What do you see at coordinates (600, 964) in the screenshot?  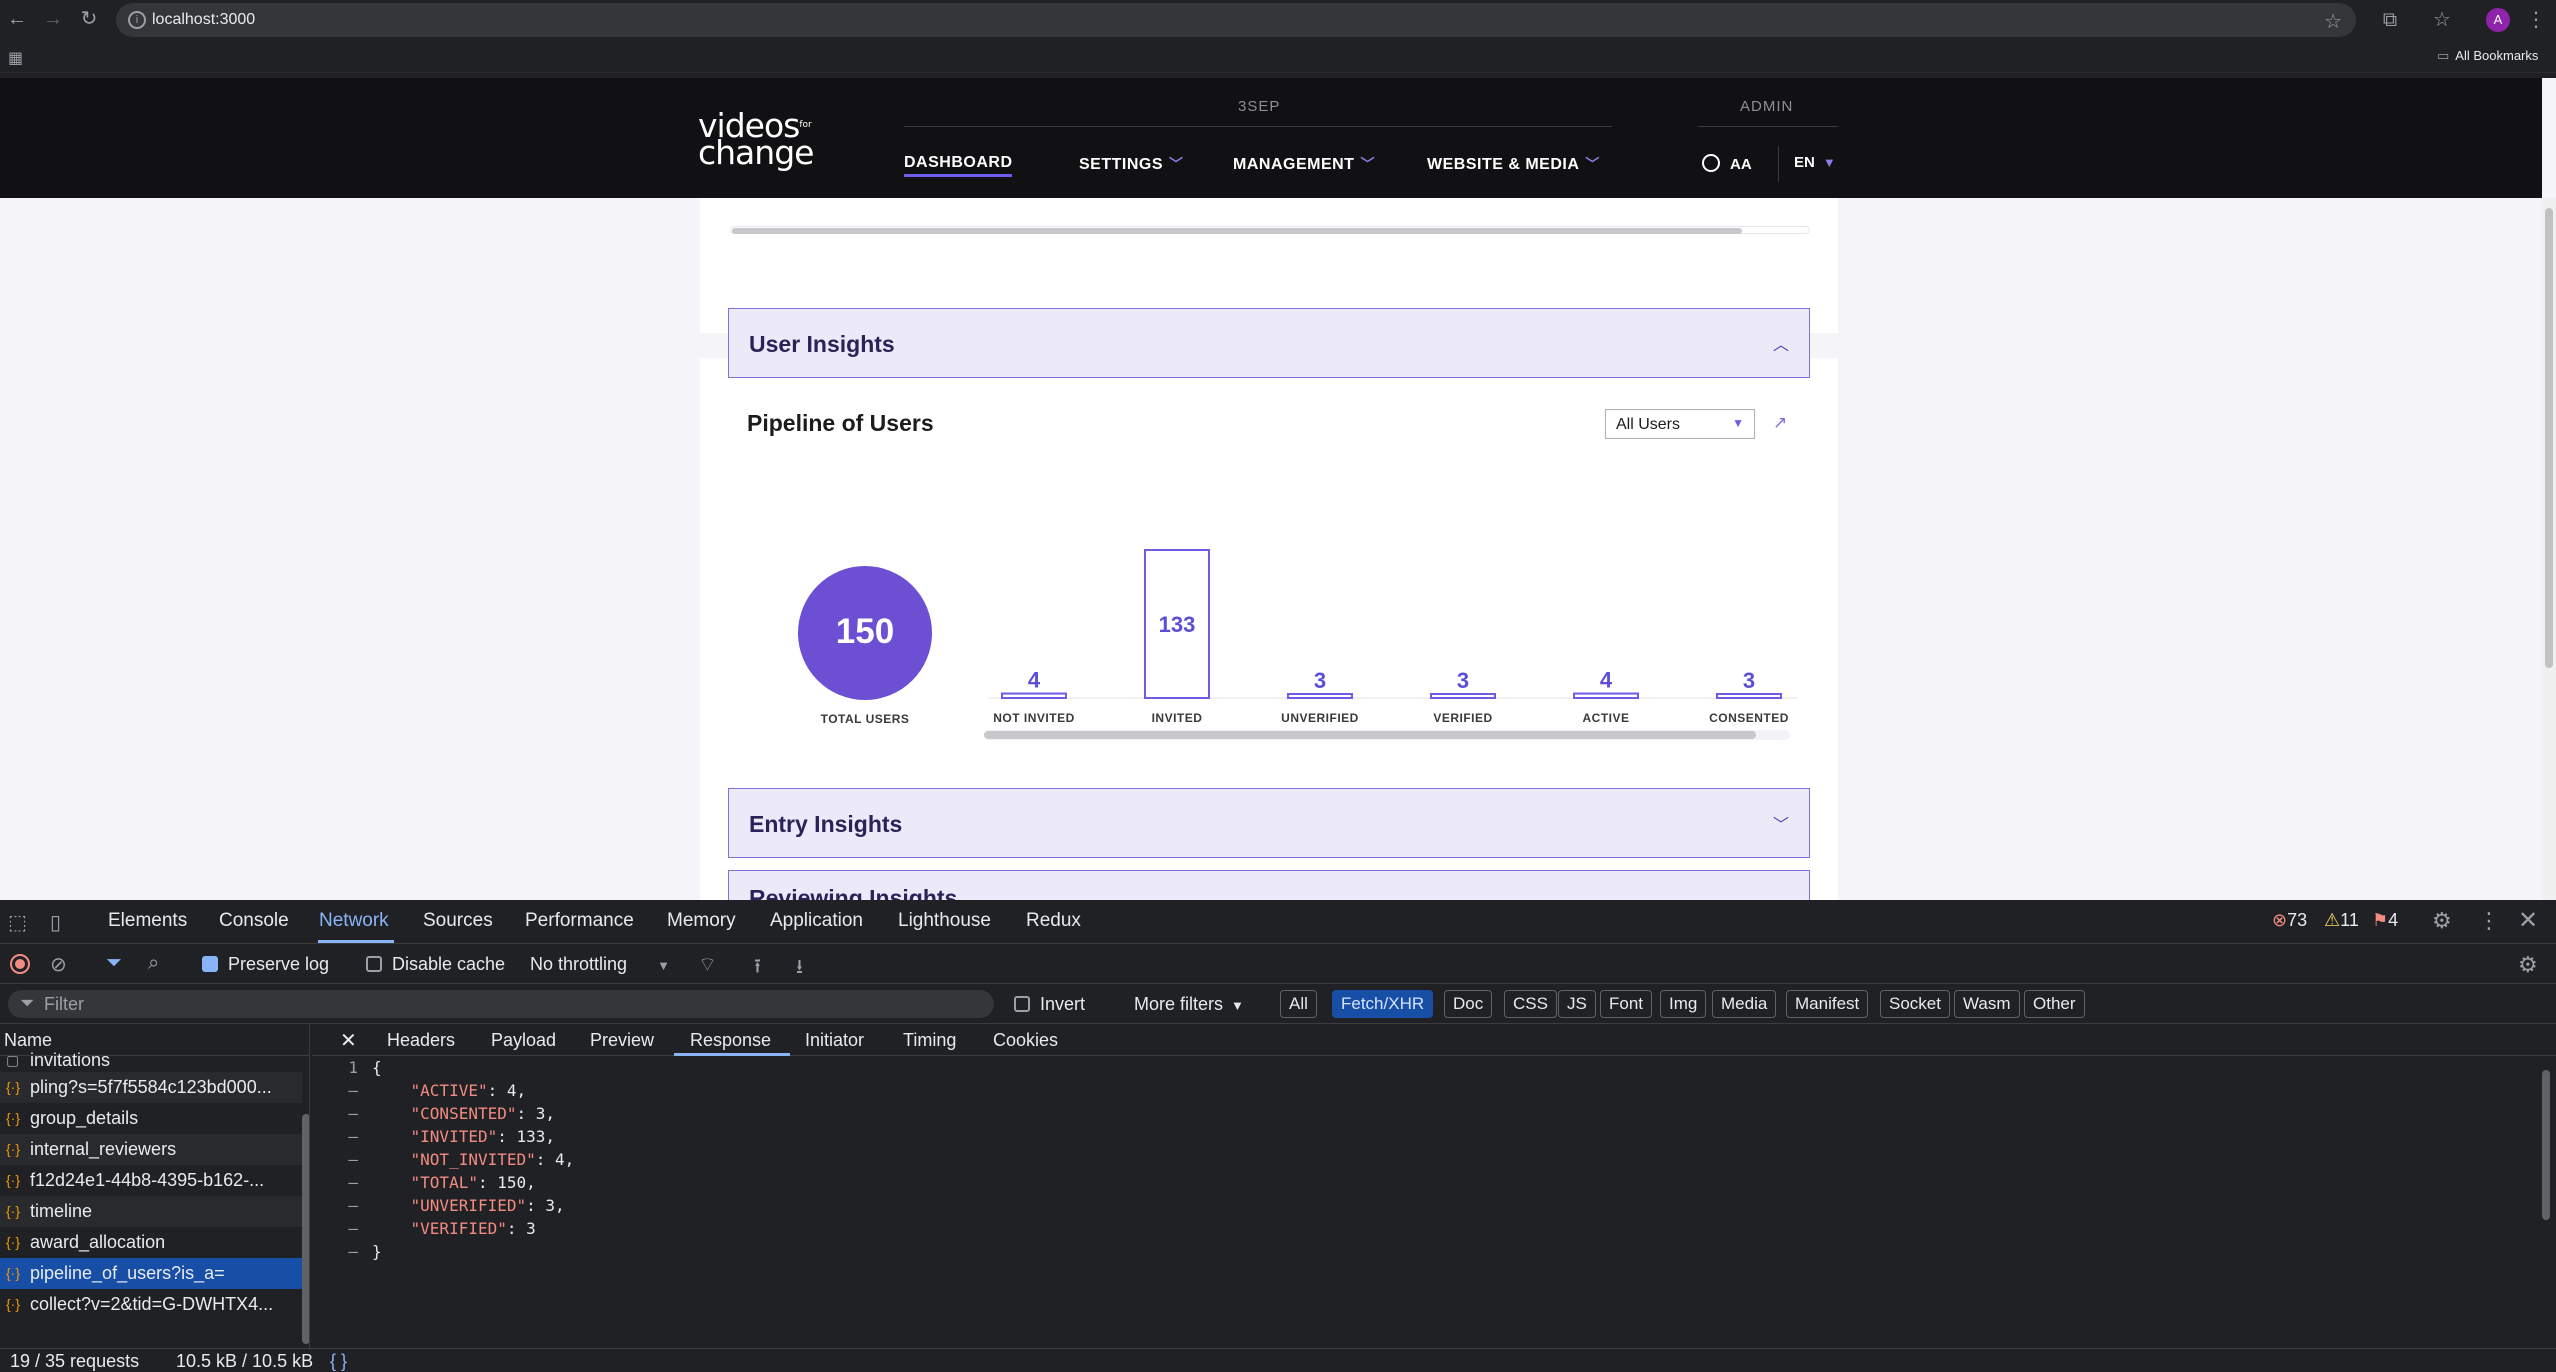 I see `throttling-select: No throttling ▼` at bounding box center [600, 964].